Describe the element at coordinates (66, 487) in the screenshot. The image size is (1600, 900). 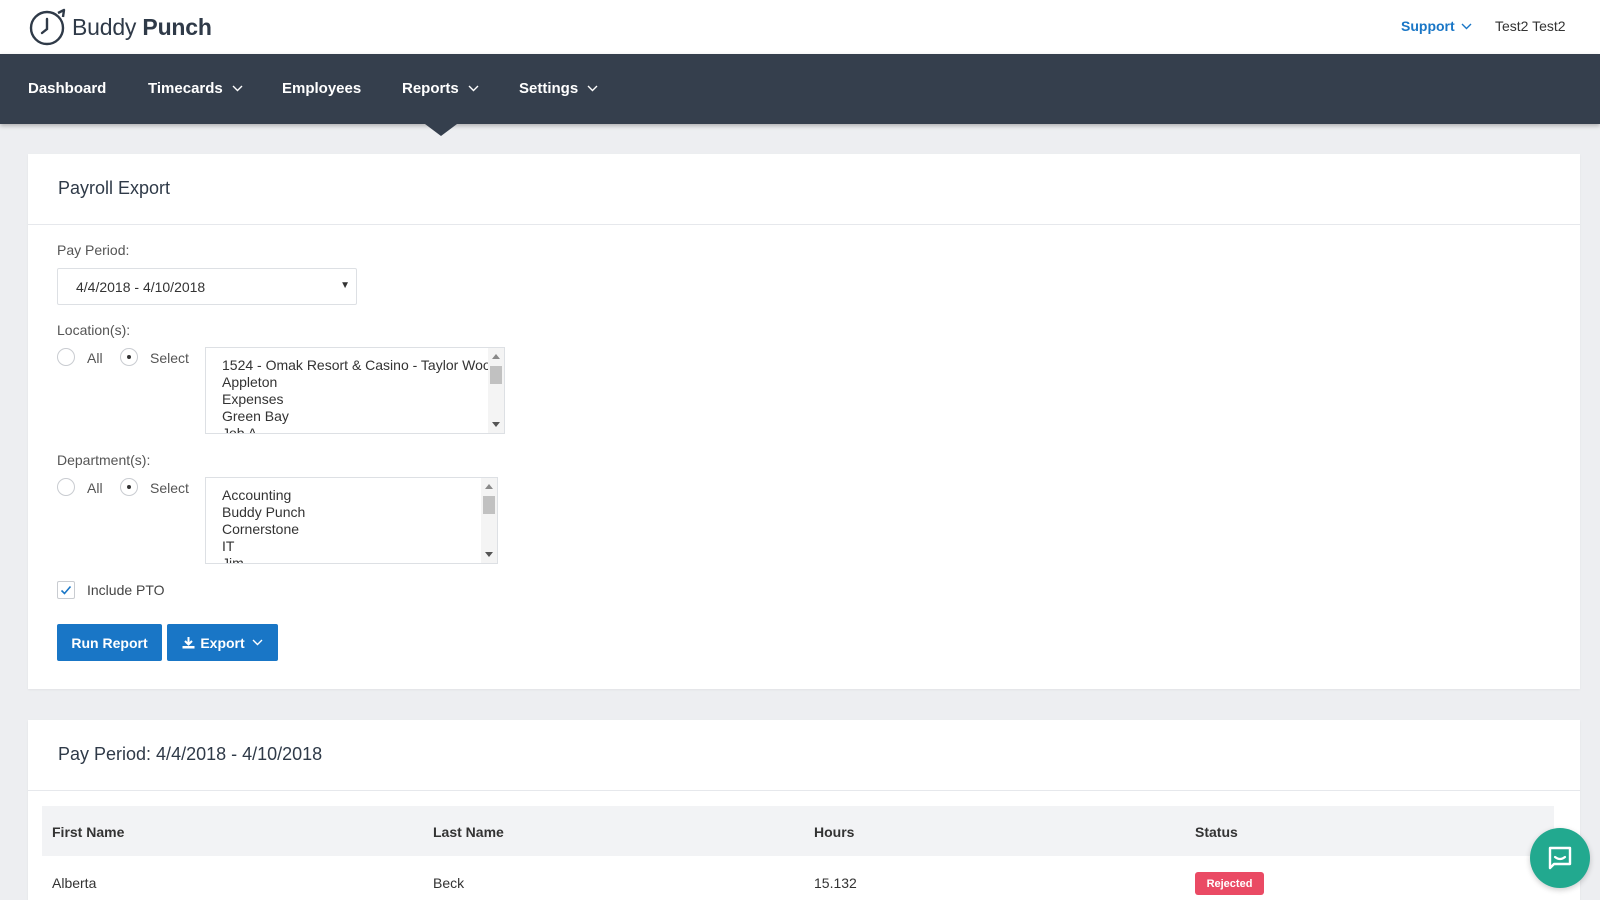
I see `departments-all-radio` at that location.